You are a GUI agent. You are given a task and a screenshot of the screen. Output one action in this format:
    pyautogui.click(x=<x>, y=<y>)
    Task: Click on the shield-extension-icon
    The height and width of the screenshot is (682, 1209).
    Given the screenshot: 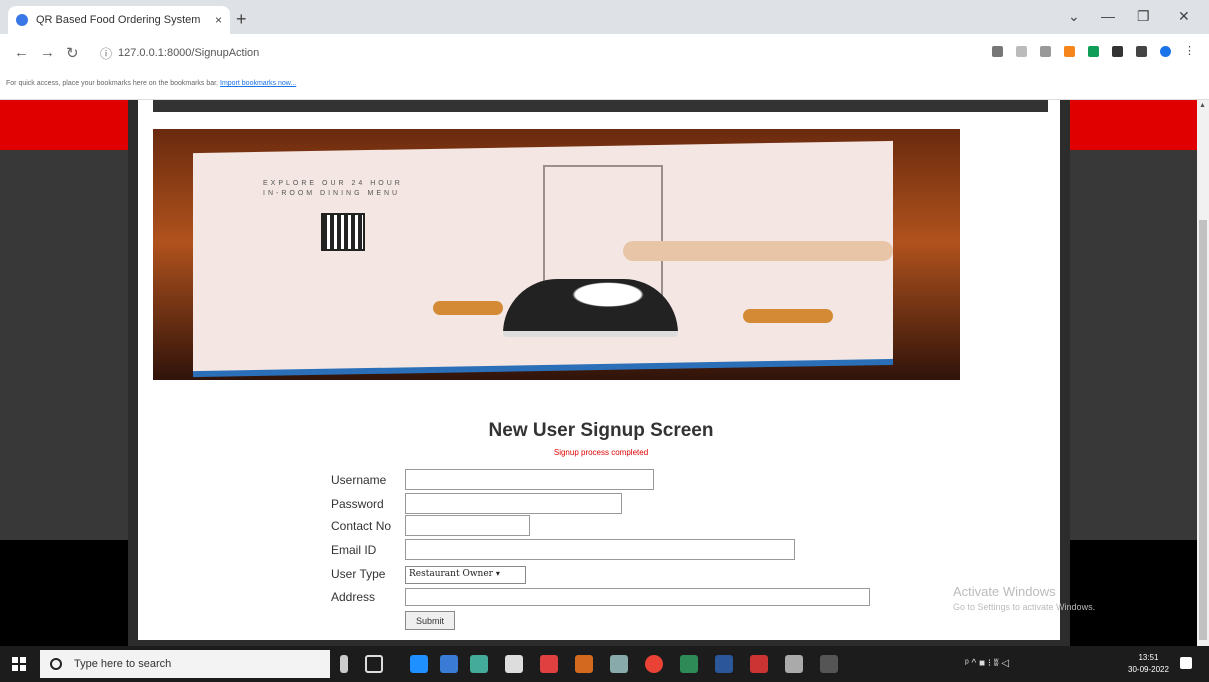 What is the action you would take?
    pyautogui.click(x=1093, y=51)
    